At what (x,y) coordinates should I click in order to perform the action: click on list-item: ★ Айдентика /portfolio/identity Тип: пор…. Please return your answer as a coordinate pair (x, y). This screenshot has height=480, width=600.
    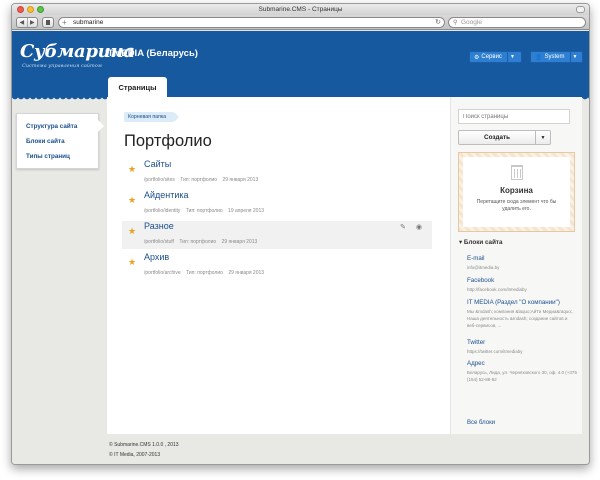
    Looking at the image, I should click on (277, 204).